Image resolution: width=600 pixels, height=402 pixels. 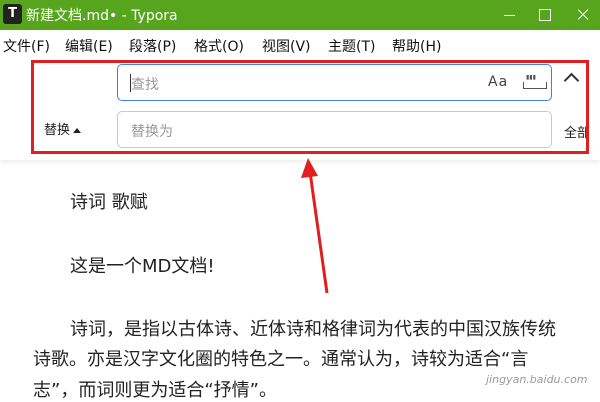 What do you see at coordinates (537, 379) in the screenshot?
I see `watermark: jingyan.baidu.com` at bounding box center [537, 379].